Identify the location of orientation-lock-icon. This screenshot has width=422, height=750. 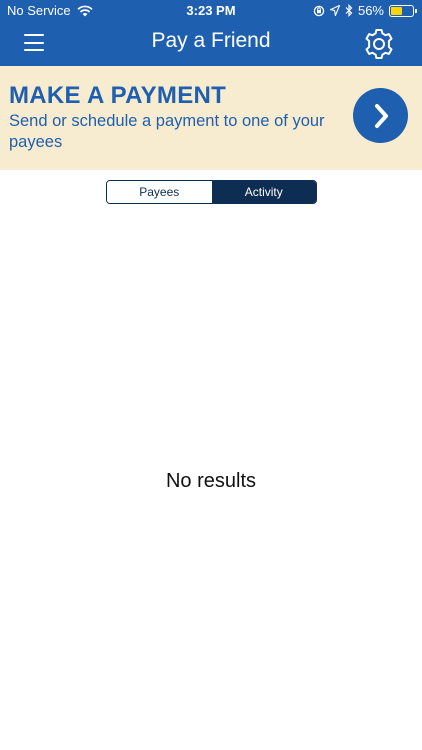
(319, 11).